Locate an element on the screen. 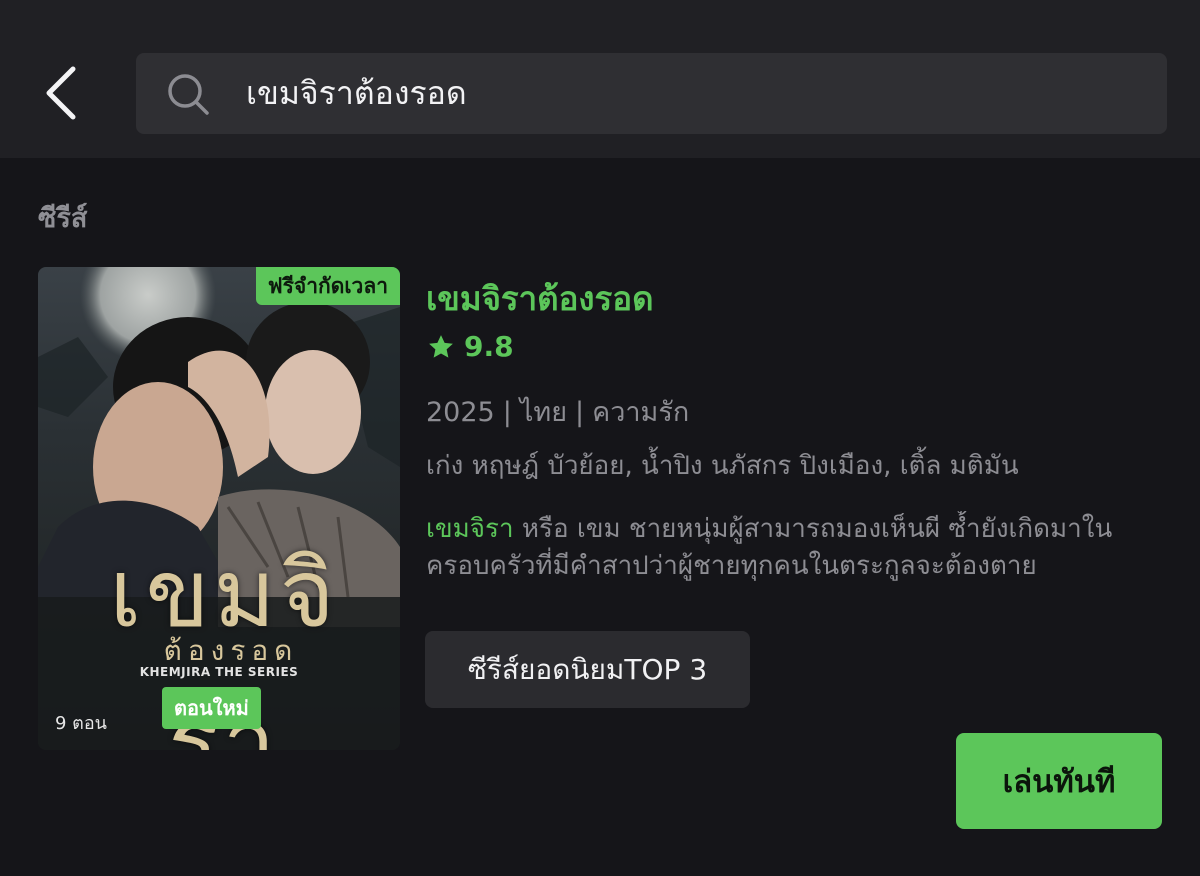 This screenshot has width=1200, height=876. search-bar is located at coordinates (651, 93).